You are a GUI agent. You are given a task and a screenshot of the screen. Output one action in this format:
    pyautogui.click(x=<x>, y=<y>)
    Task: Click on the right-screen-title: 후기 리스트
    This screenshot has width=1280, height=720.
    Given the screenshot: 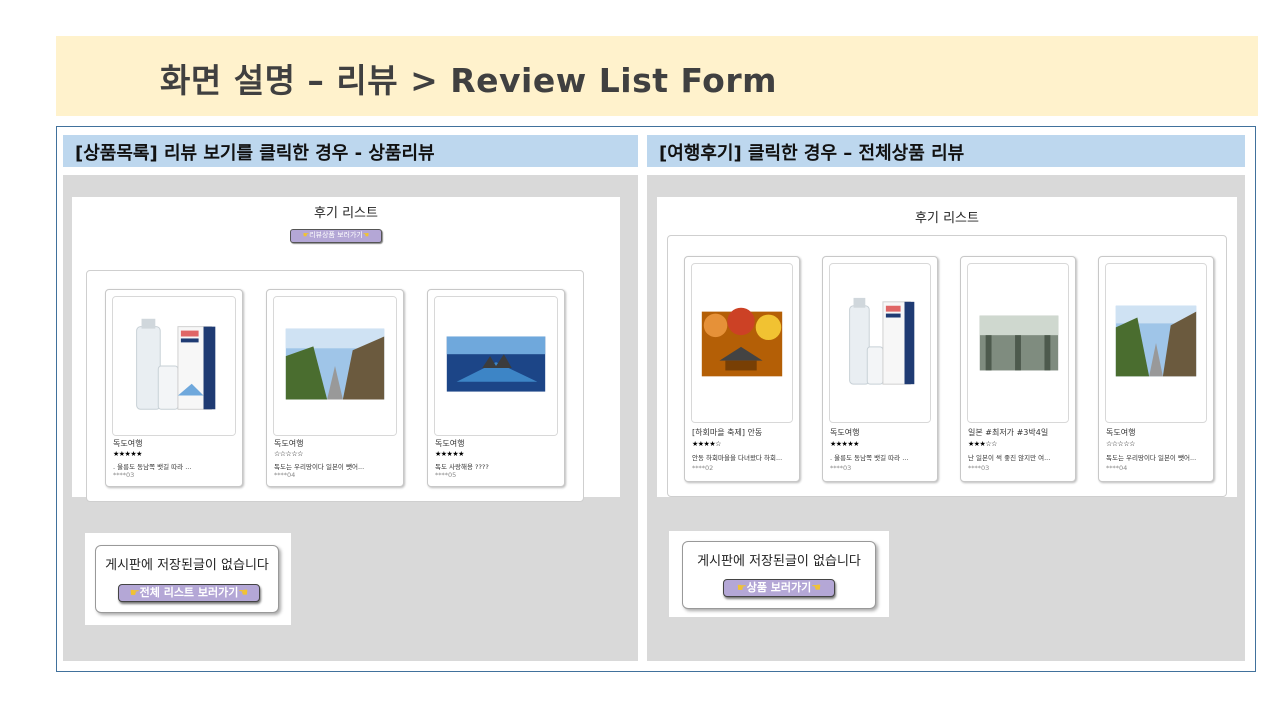 What is the action you would take?
    pyautogui.click(x=947, y=218)
    